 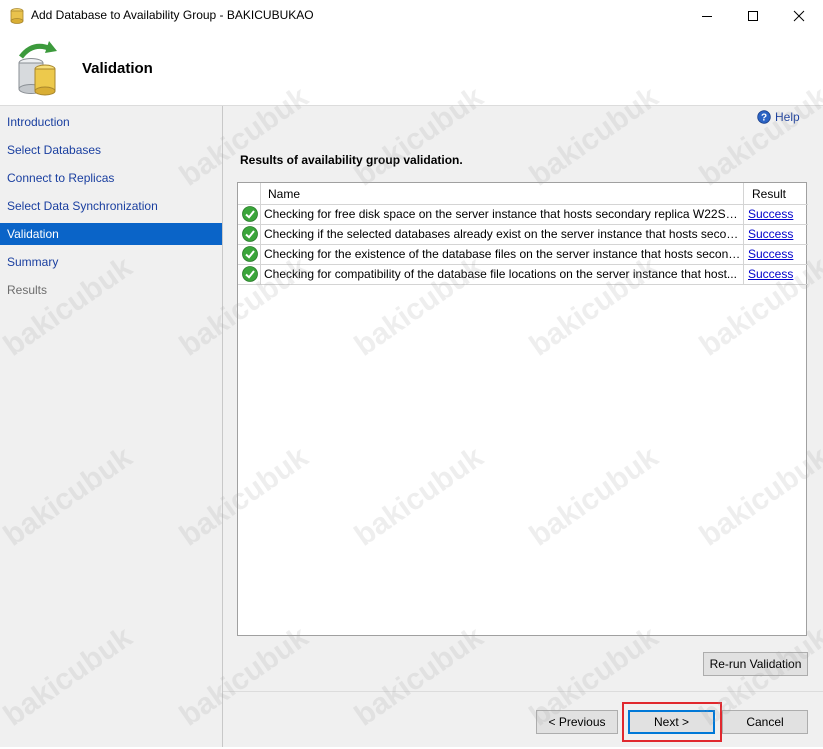 I want to click on previous-button: < Previous, so click(x=577, y=722).